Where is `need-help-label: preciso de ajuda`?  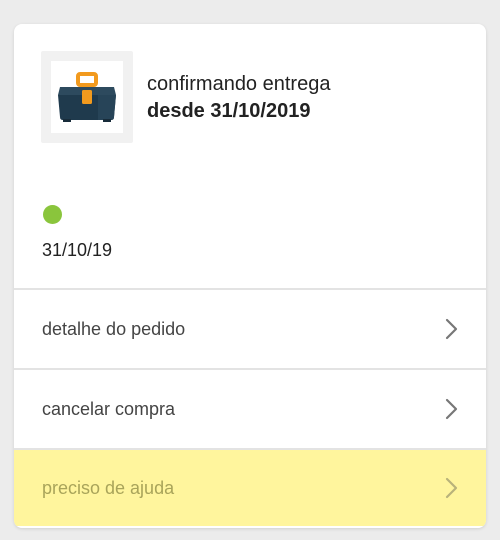 need-help-label: preciso de ajuda is located at coordinates (108, 487).